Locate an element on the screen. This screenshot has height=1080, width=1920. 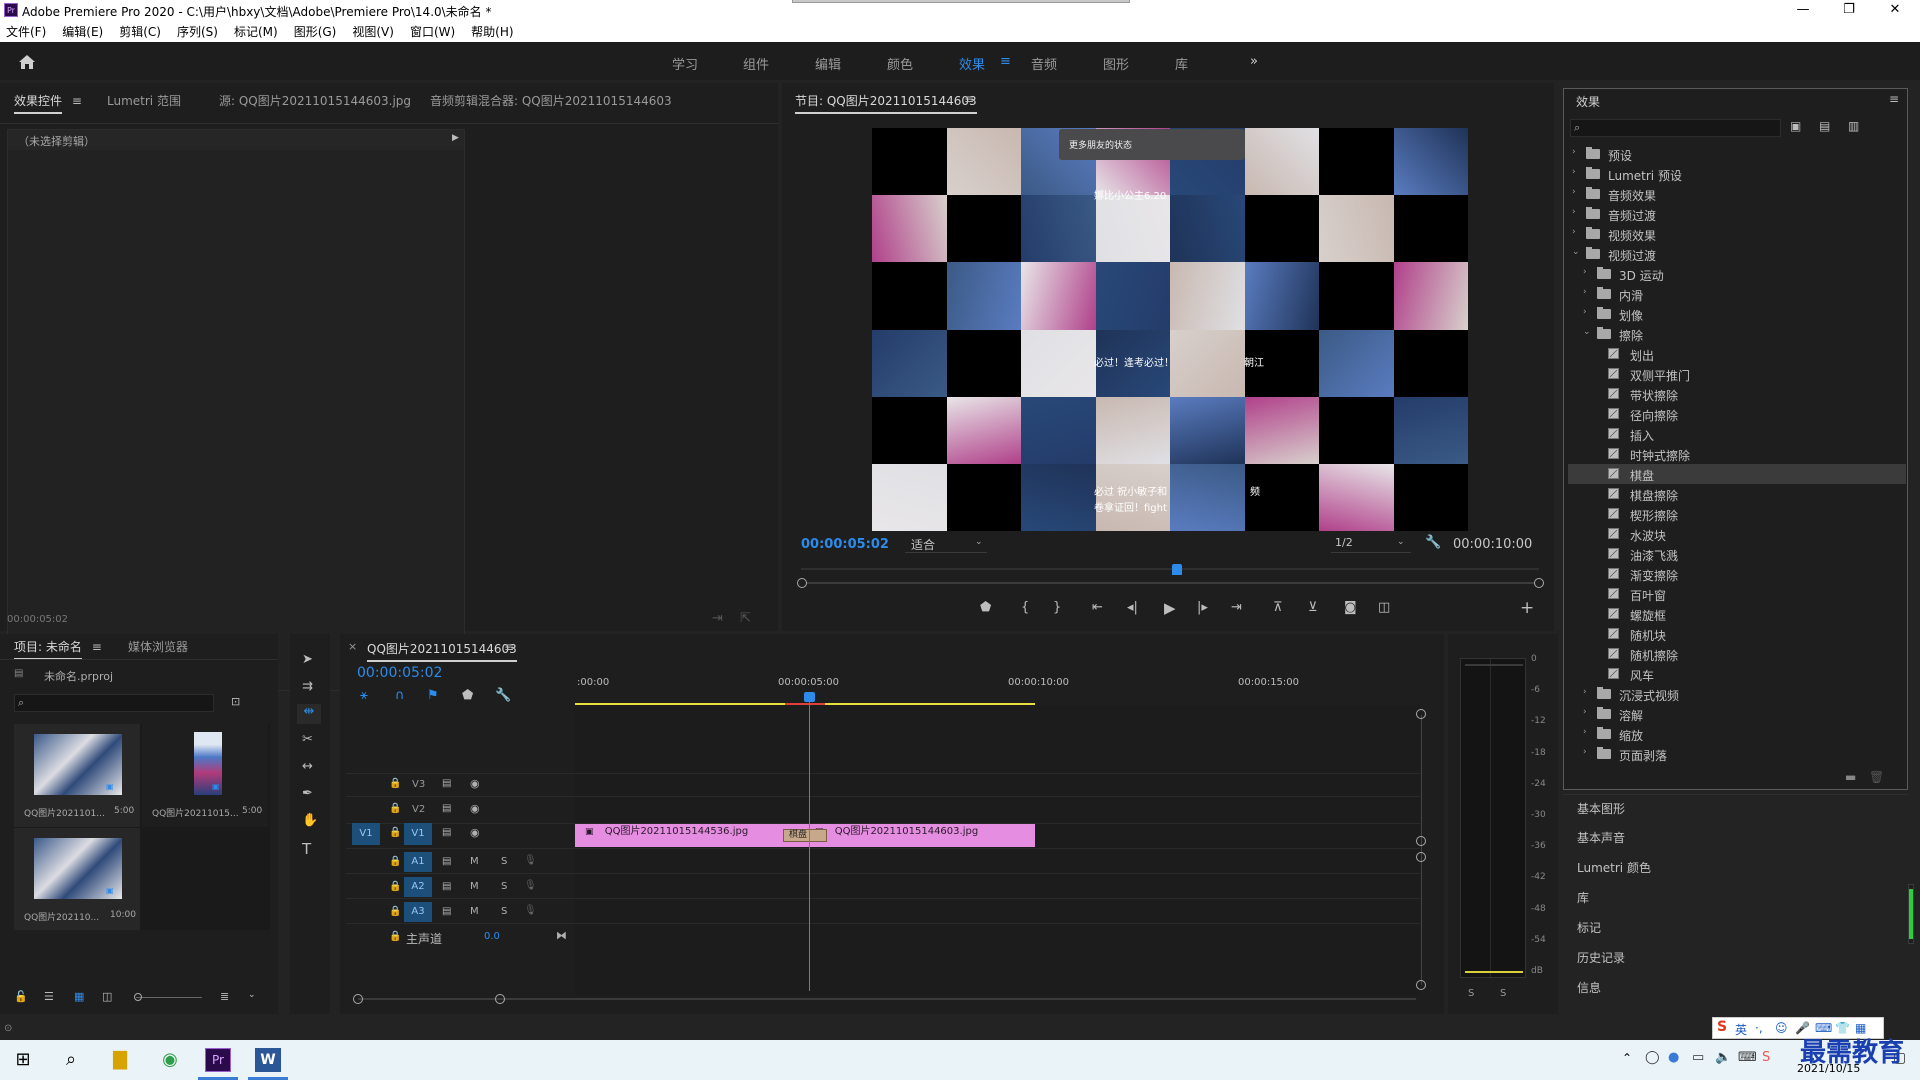
effect-item: 水波块 is located at coordinates (1737, 534).